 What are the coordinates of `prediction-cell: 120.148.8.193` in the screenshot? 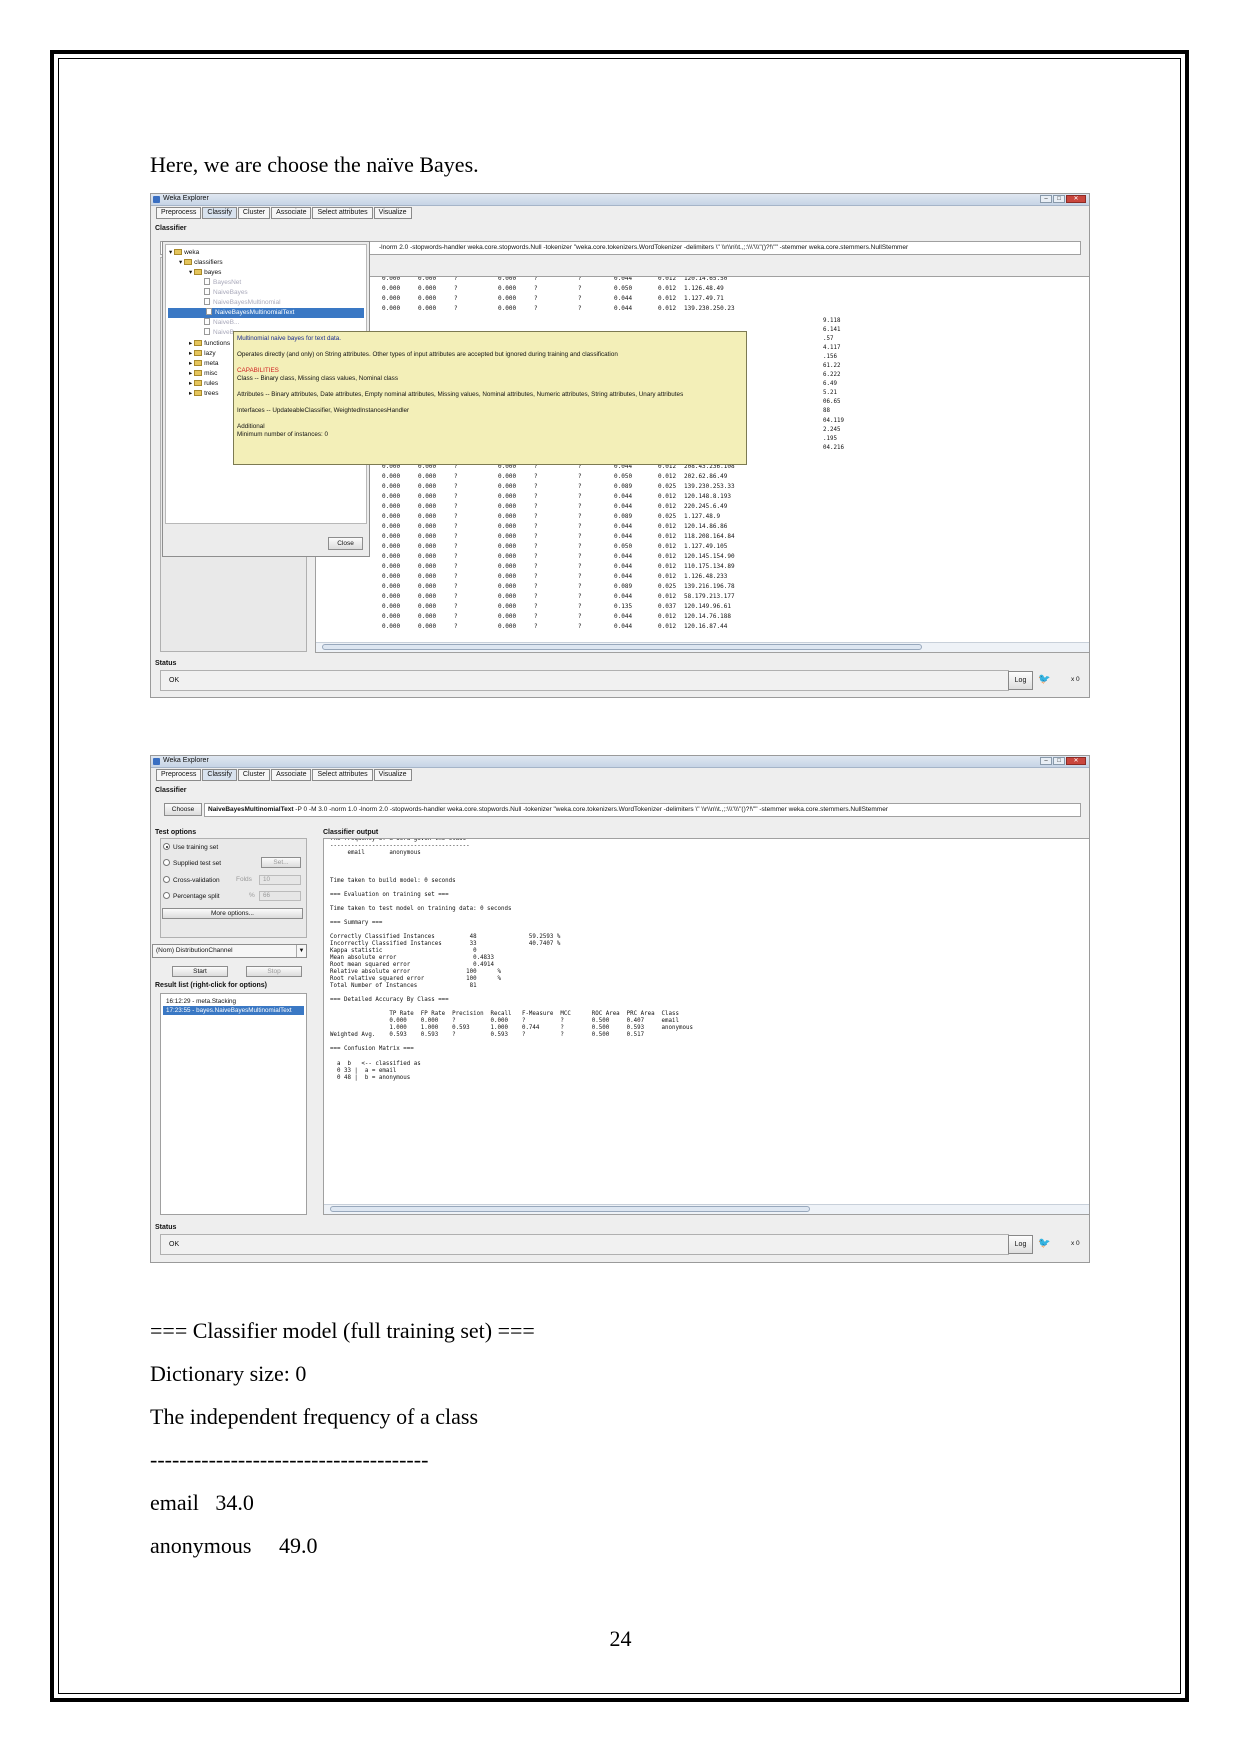 It's located at (707, 496).